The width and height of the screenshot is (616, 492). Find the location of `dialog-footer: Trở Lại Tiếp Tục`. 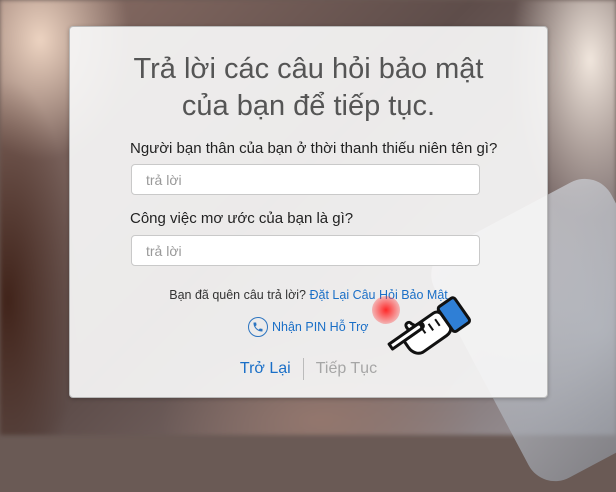

dialog-footer: Trở Lại Tiếp Tục is located at coordinates (308, 369).